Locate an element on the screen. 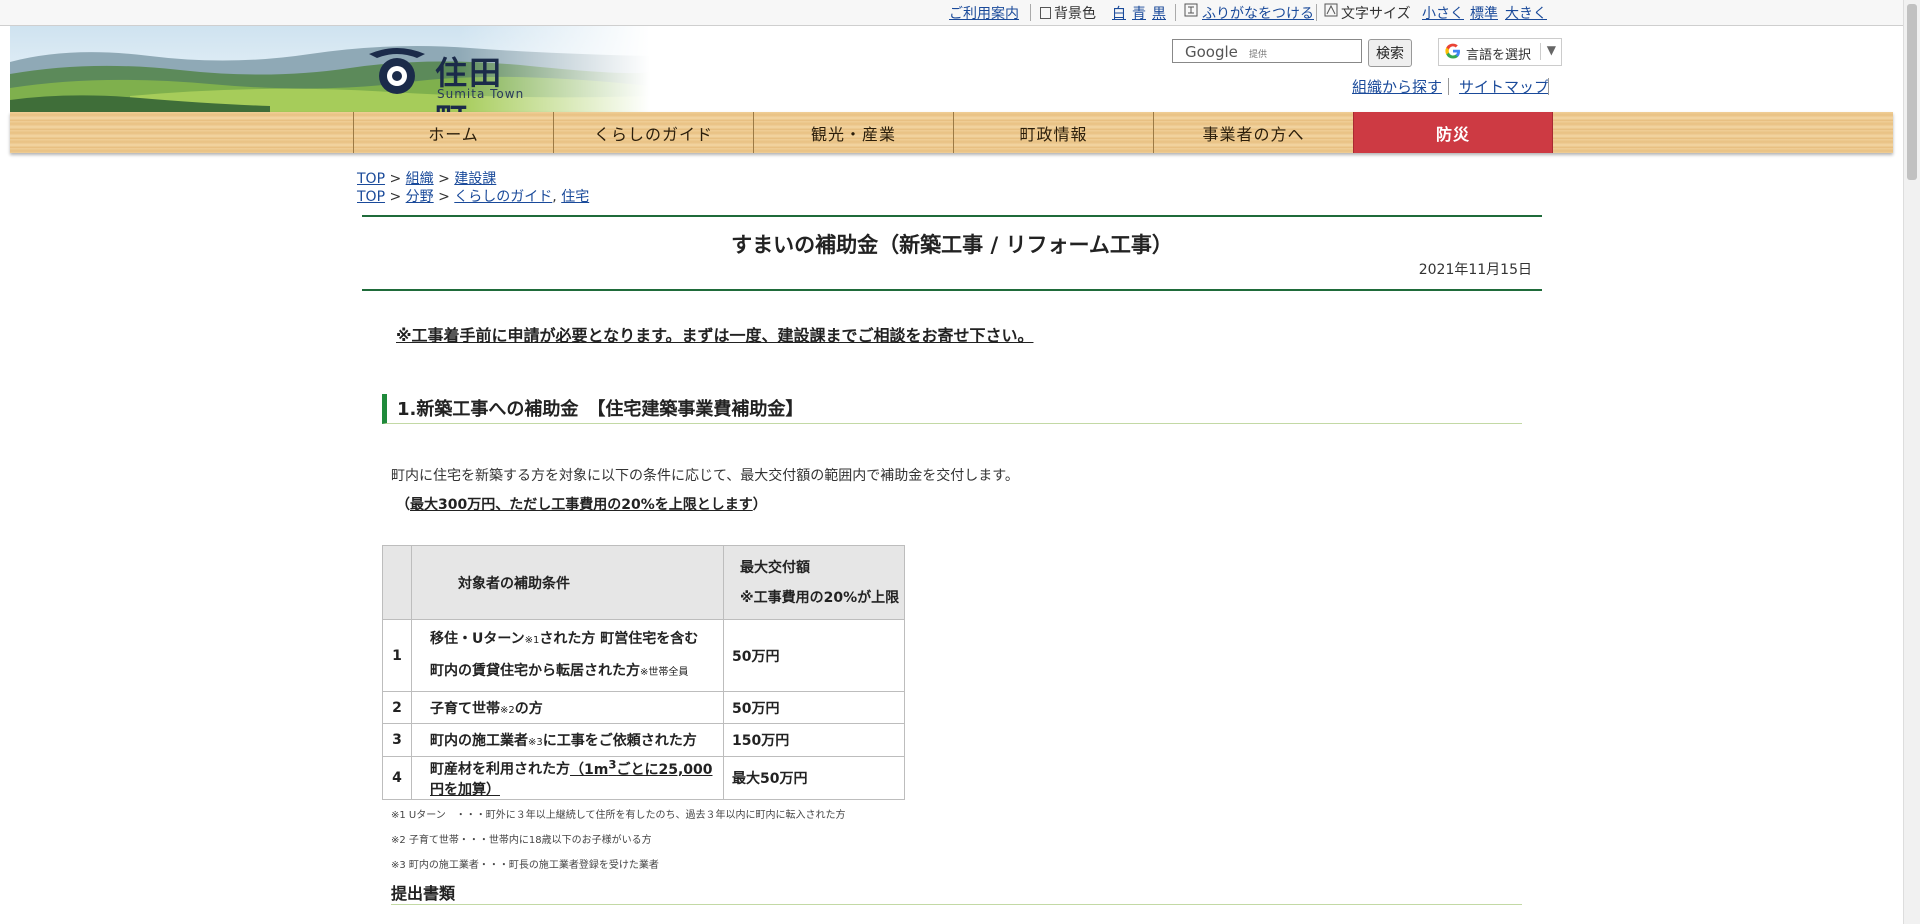 The height and width of the screenshot is (924, 1920). bg-color-label: 背景色 is located at coordinates (1068, 13).